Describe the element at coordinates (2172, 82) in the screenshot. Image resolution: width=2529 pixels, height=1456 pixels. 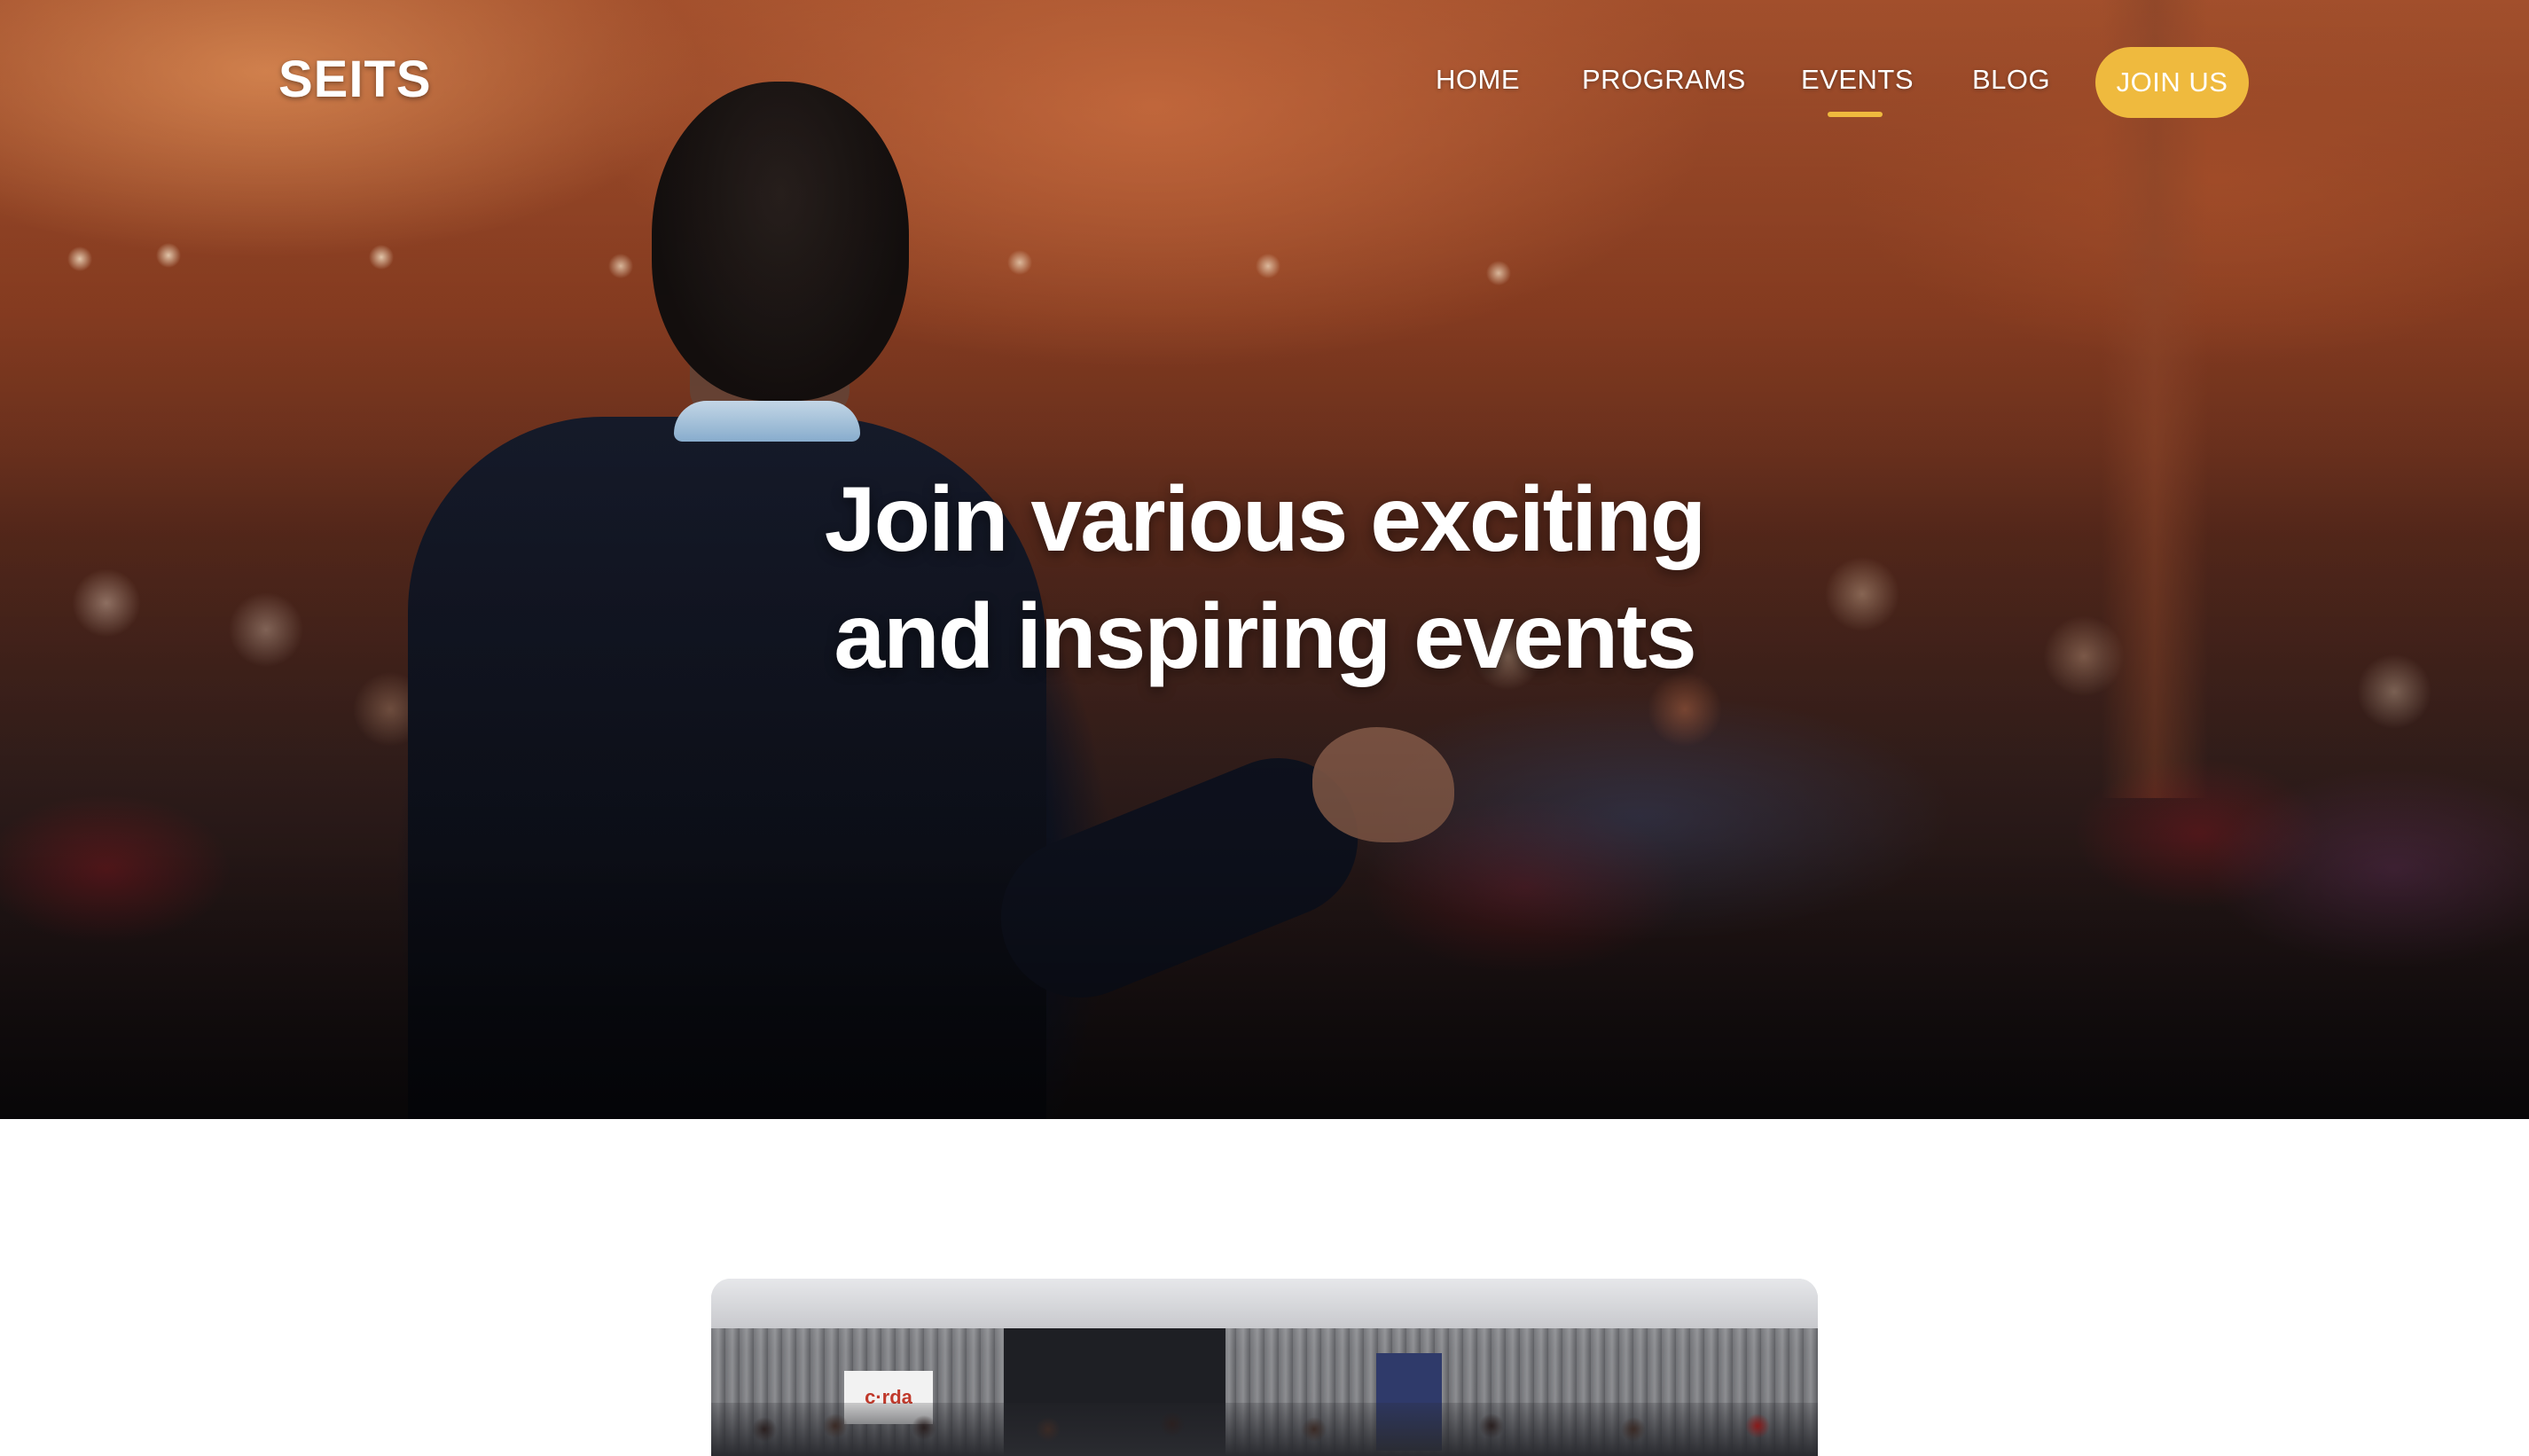
I see `join-us-button: JOIN US` at that location.